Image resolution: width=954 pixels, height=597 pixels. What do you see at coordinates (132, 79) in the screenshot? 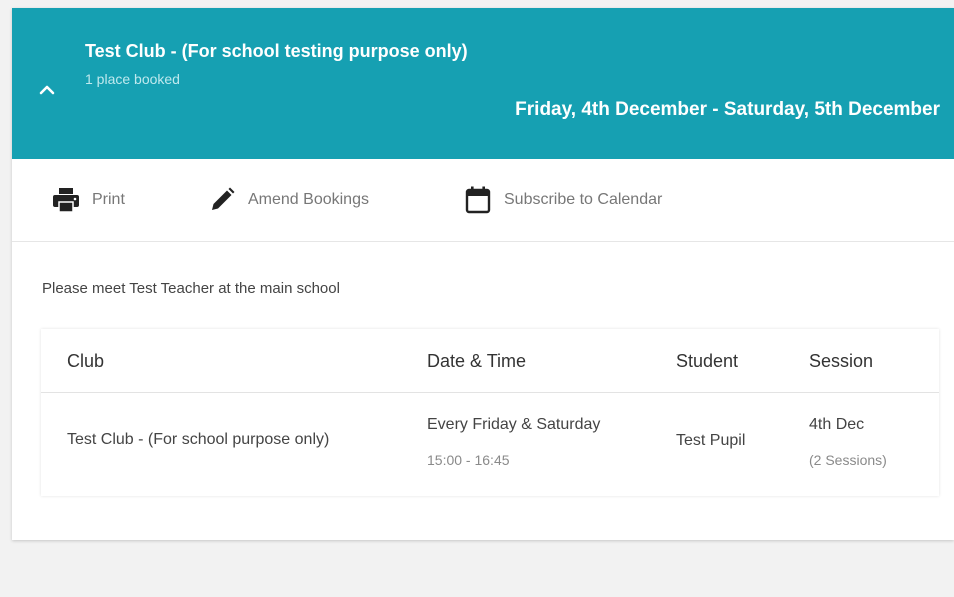
I see `places-booked: 1 place booked` at bounding box center [132, 79].